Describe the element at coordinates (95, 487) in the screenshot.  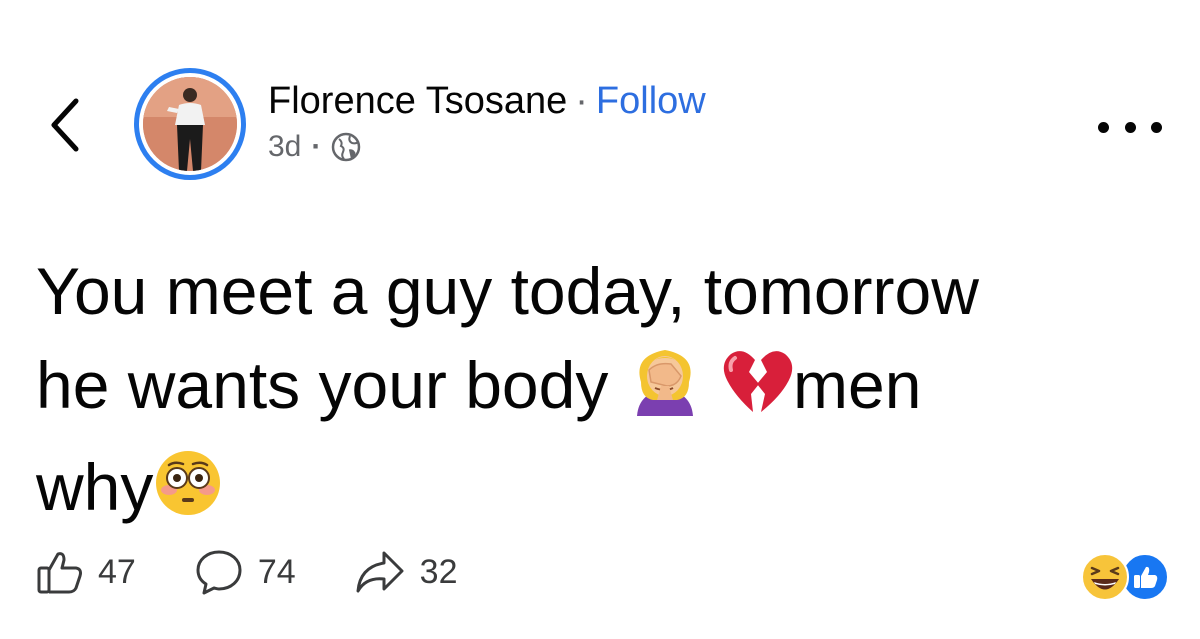
I see `post-line-3: why` at that location.